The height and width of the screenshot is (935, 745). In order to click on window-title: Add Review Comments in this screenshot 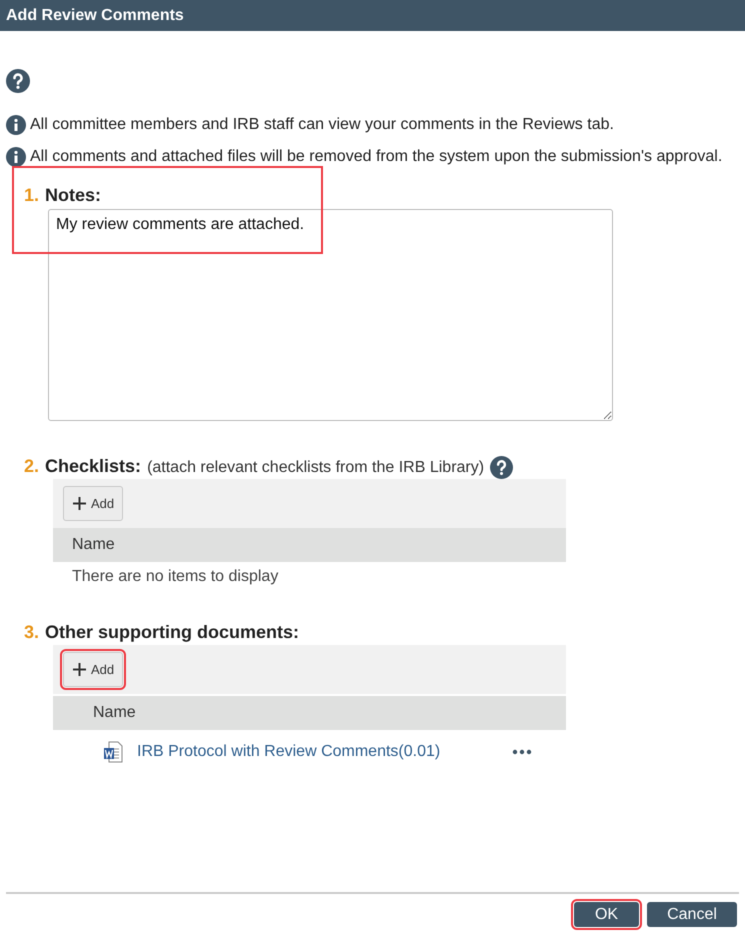, I will do `click(372, 15)`.